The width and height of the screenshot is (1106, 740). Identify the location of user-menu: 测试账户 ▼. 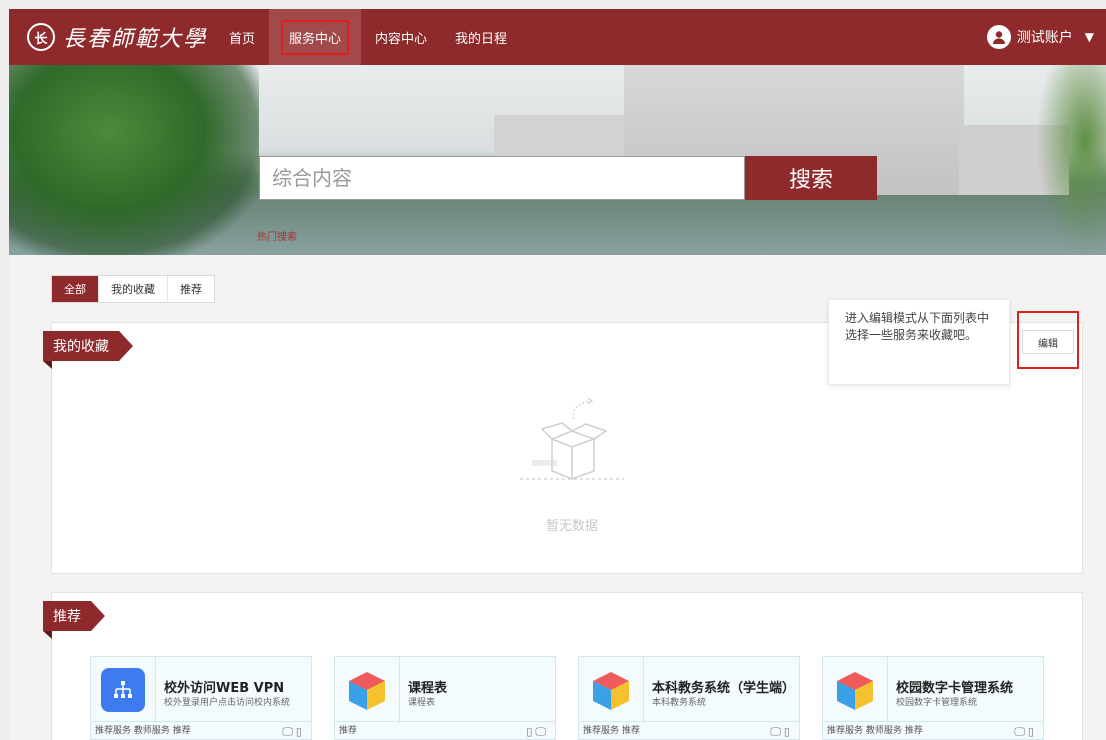
(1040, 37).